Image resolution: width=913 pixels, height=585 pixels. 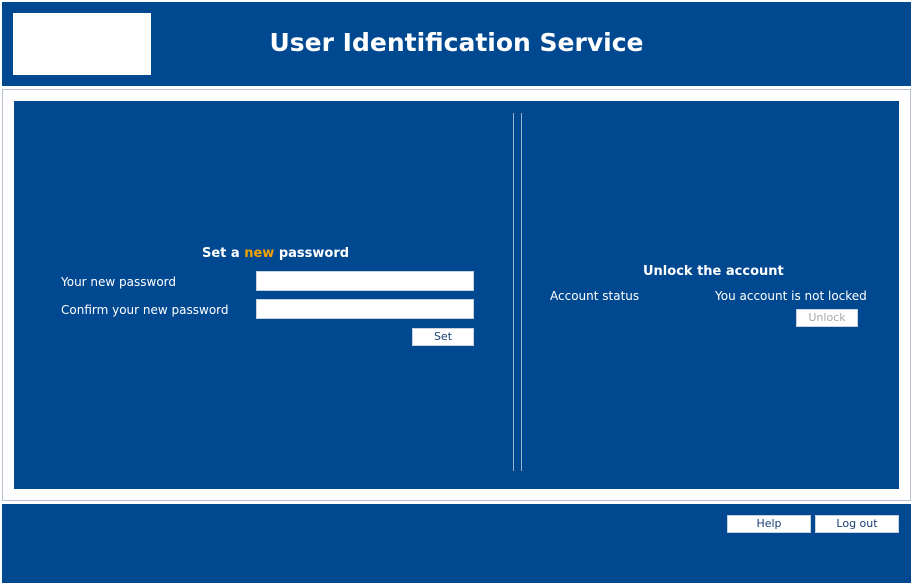 I want to click on new-password-input, so click(x=365, y=281).